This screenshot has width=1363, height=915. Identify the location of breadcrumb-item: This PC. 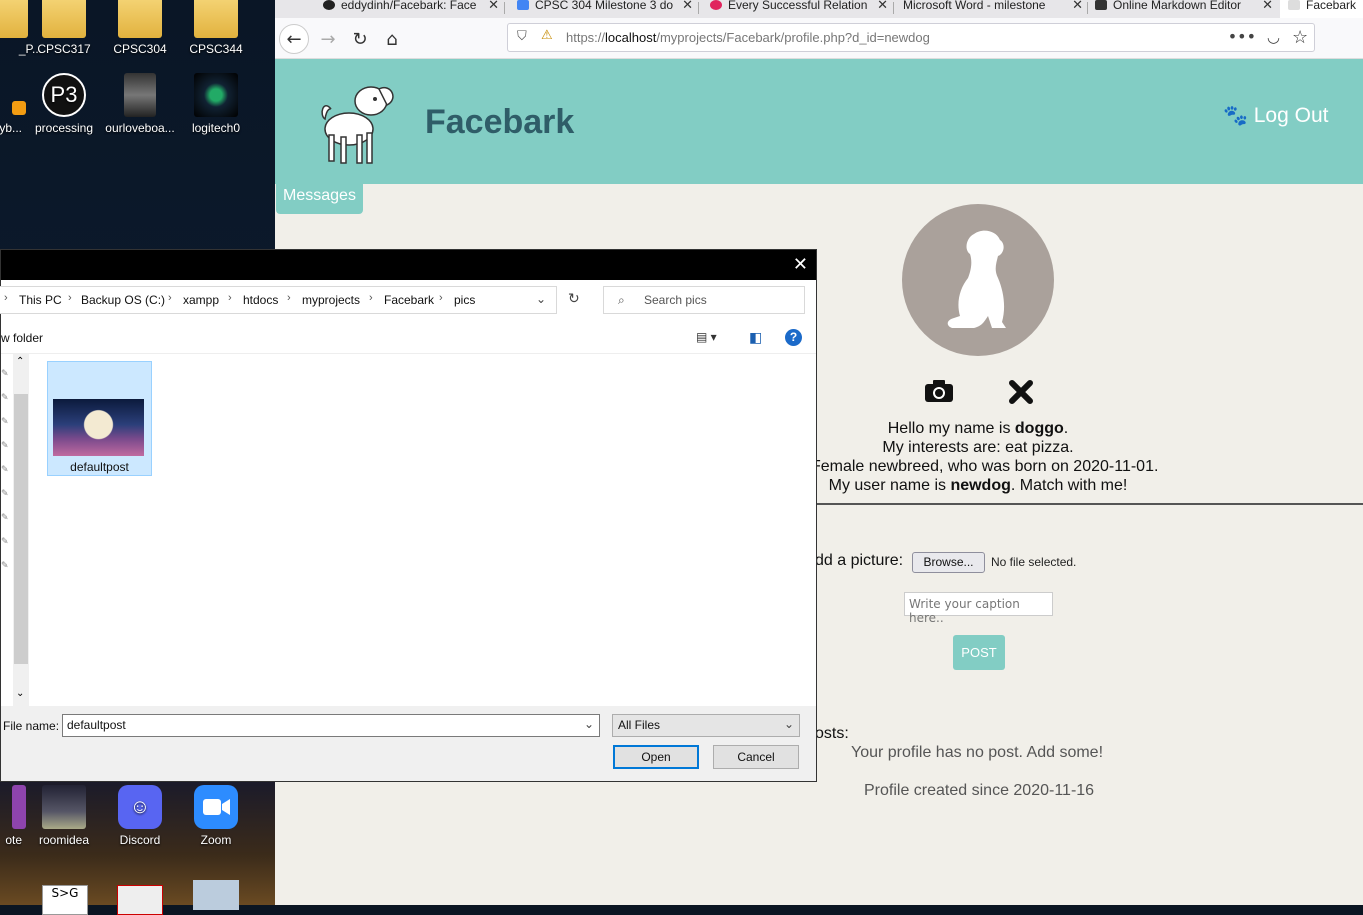
(40, 300).